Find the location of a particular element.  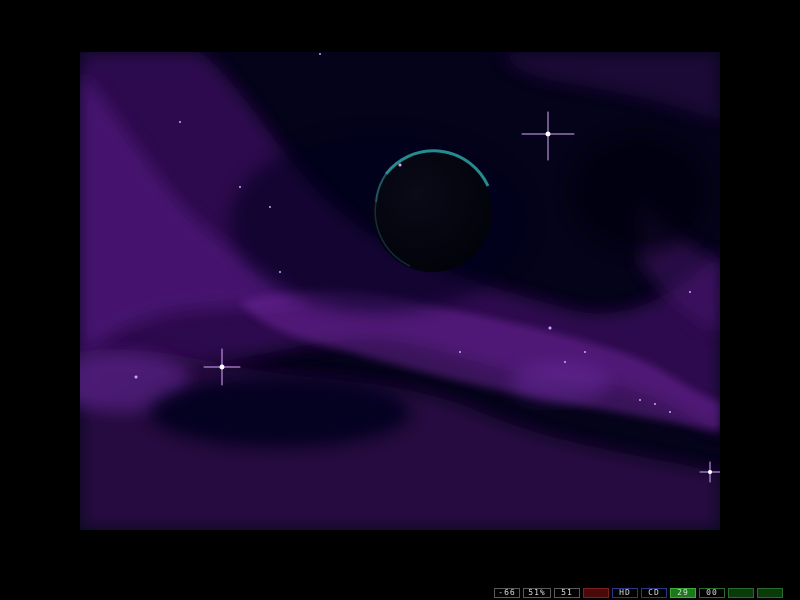

drive0-led: 29 is located at coordinates (683, 593).